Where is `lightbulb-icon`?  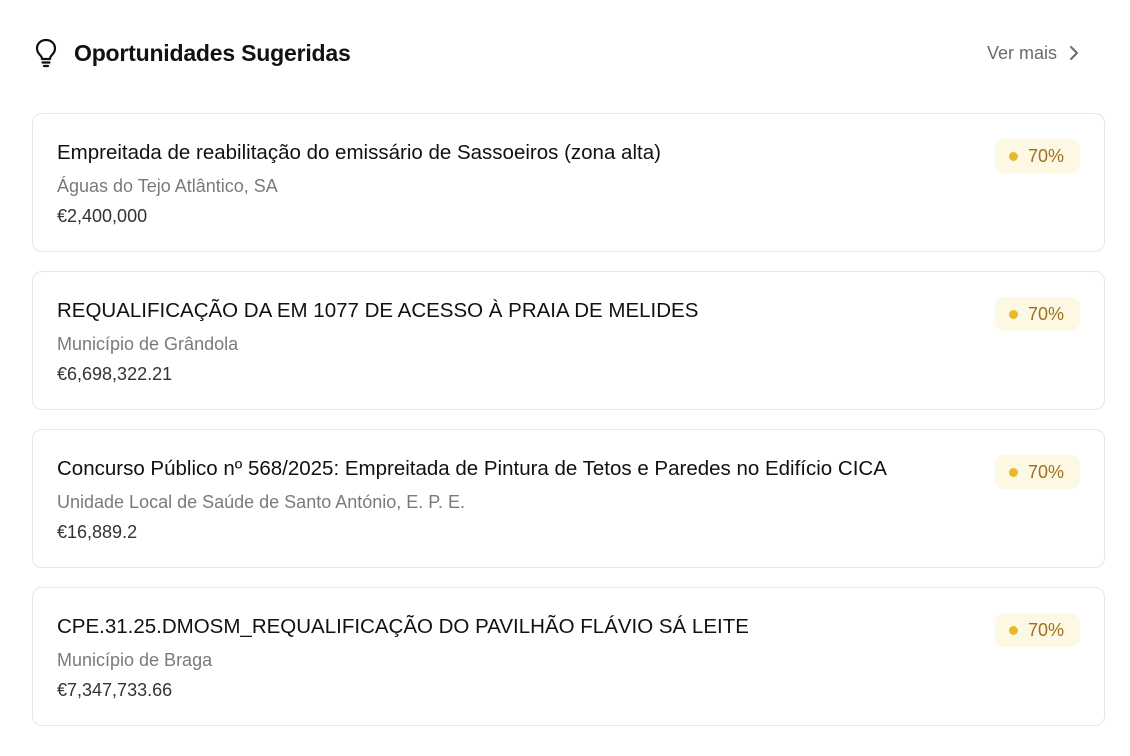
lightbulb-icon is located at coordinates (46, 53).